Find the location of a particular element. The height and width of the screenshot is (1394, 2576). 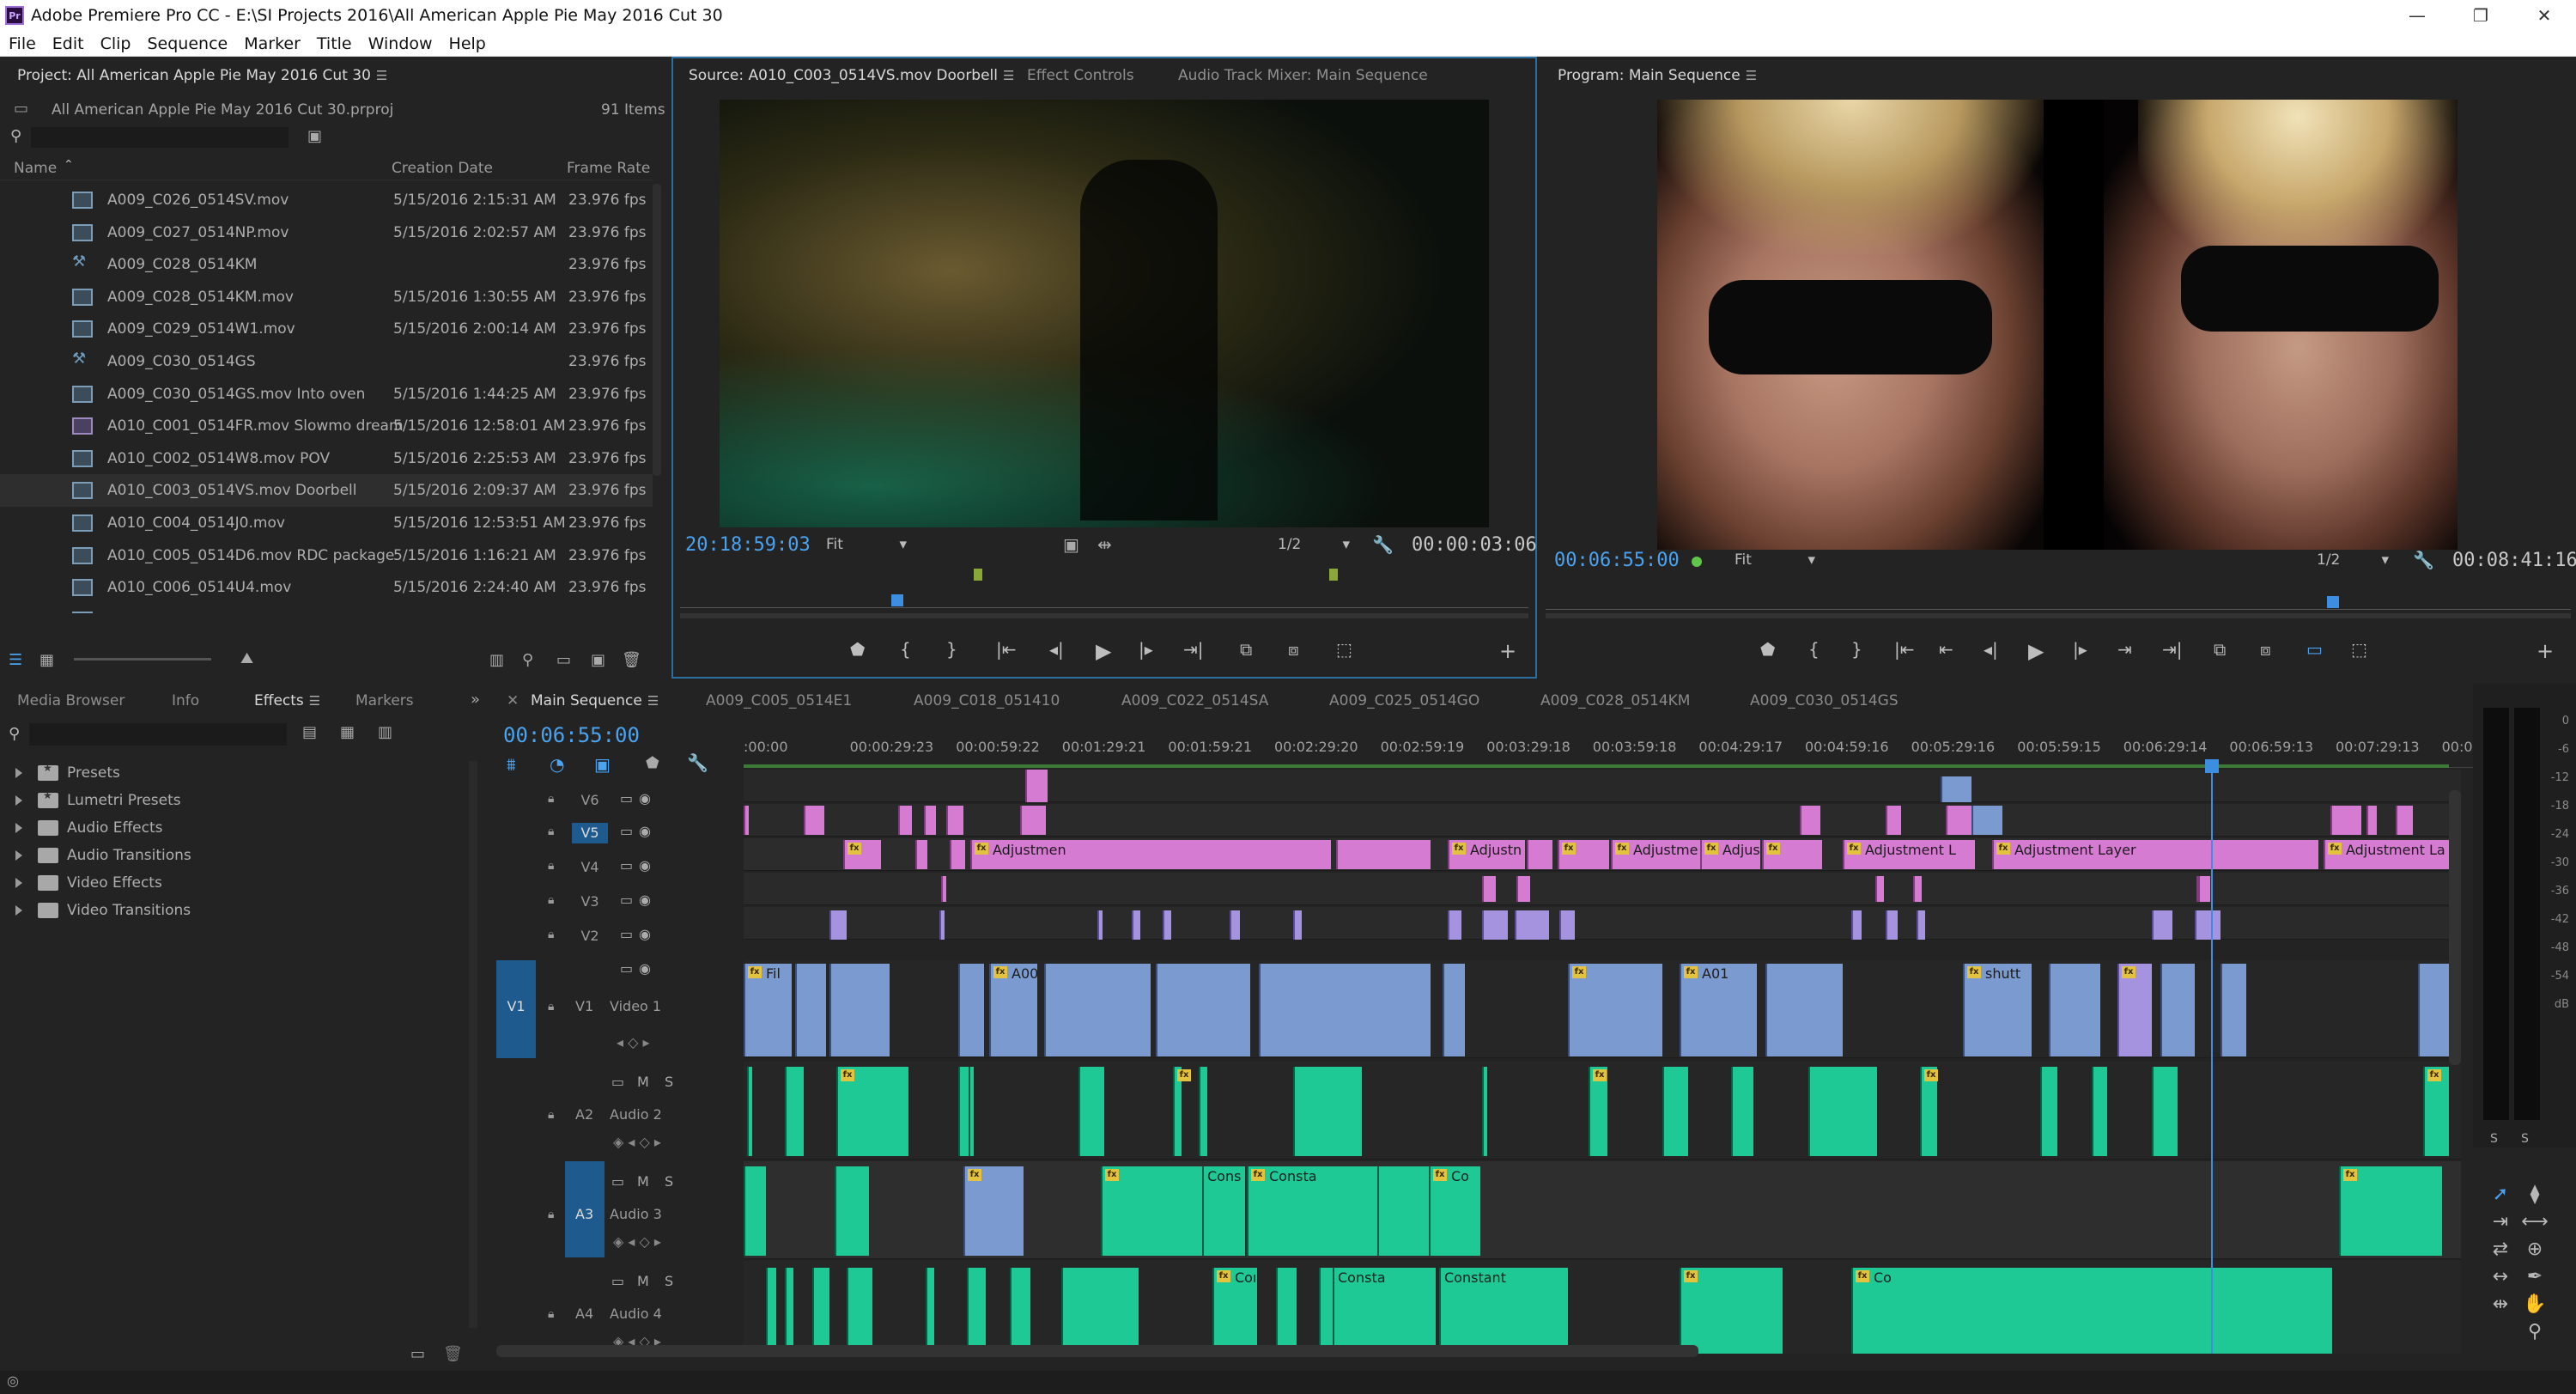

adjustment-clip: fx is located at coordinates (1792, 854).